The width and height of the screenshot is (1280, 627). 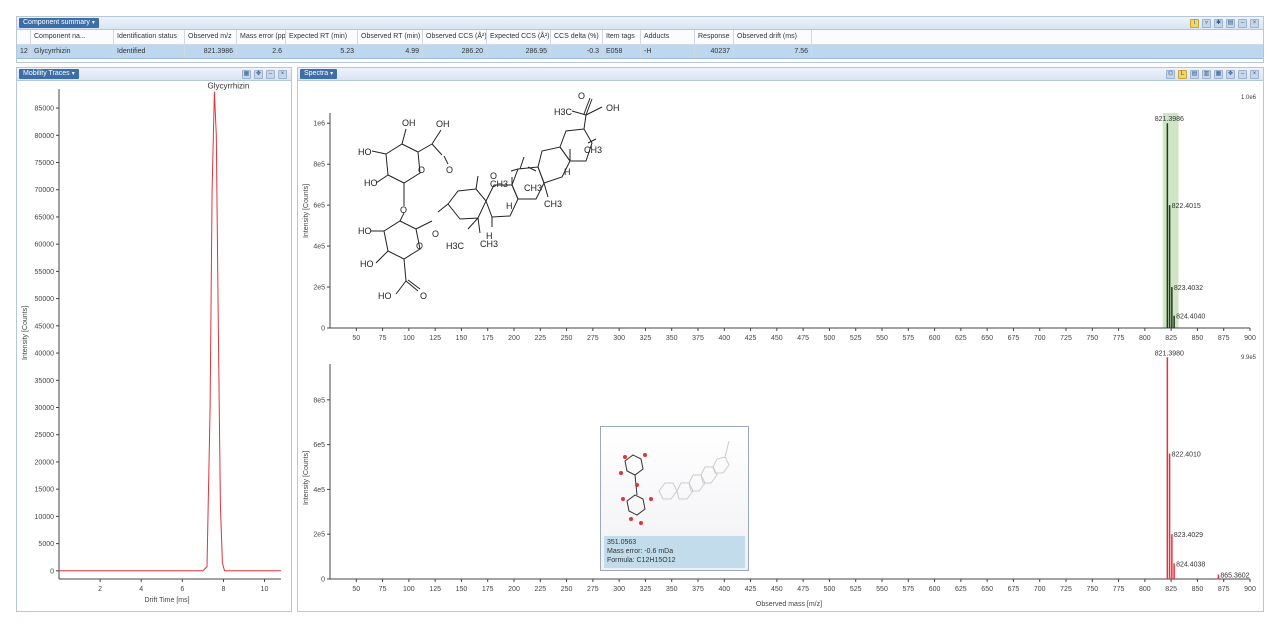 I want to click on upper-spectrum-x-tick-label: 500, so click(x=830, y=338).